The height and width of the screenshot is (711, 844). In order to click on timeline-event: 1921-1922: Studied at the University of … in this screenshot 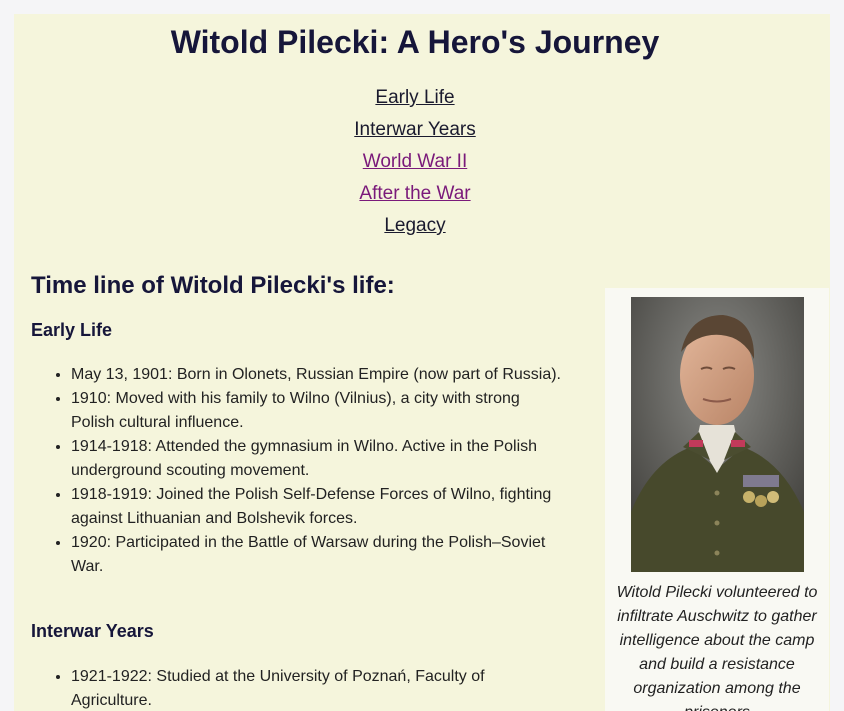, I will do `click(316, 688)`.